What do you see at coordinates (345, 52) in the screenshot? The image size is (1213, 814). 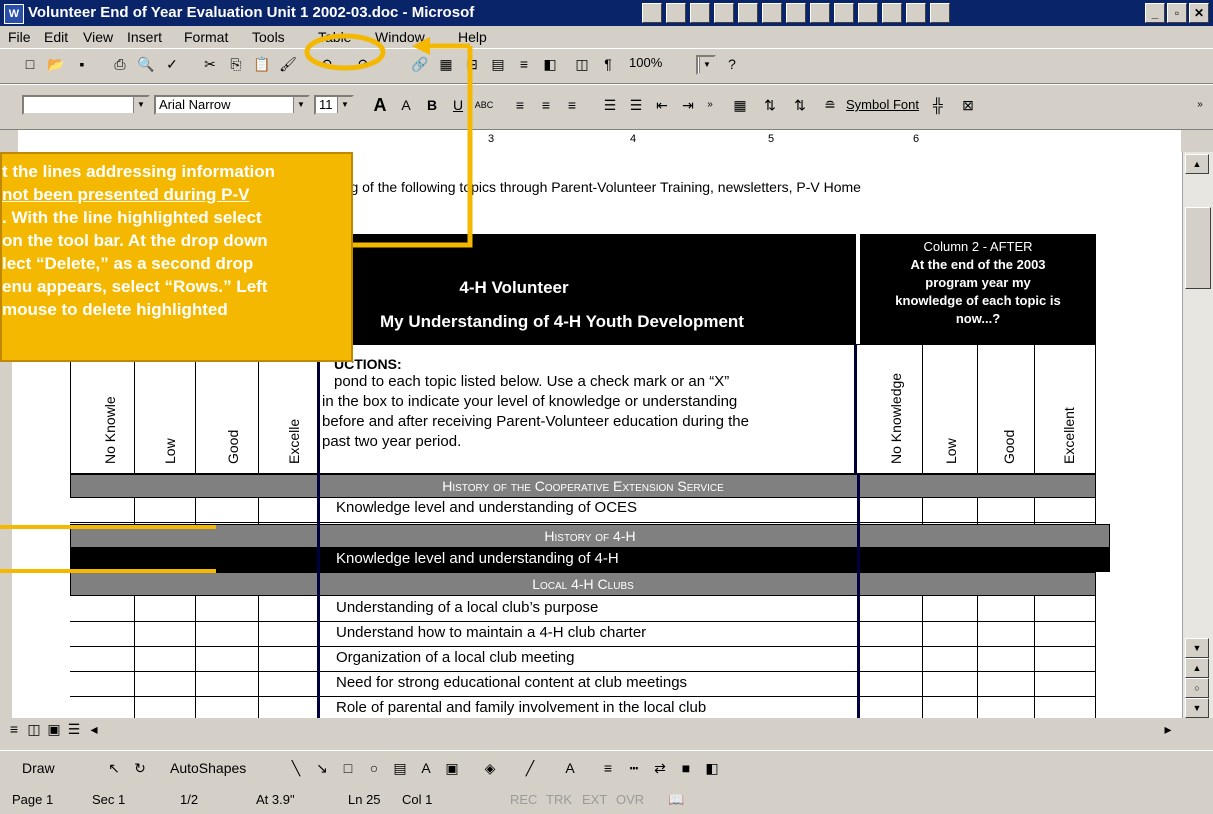 I see `table-menu-highlight-ring` at bounding box center [345, 52].